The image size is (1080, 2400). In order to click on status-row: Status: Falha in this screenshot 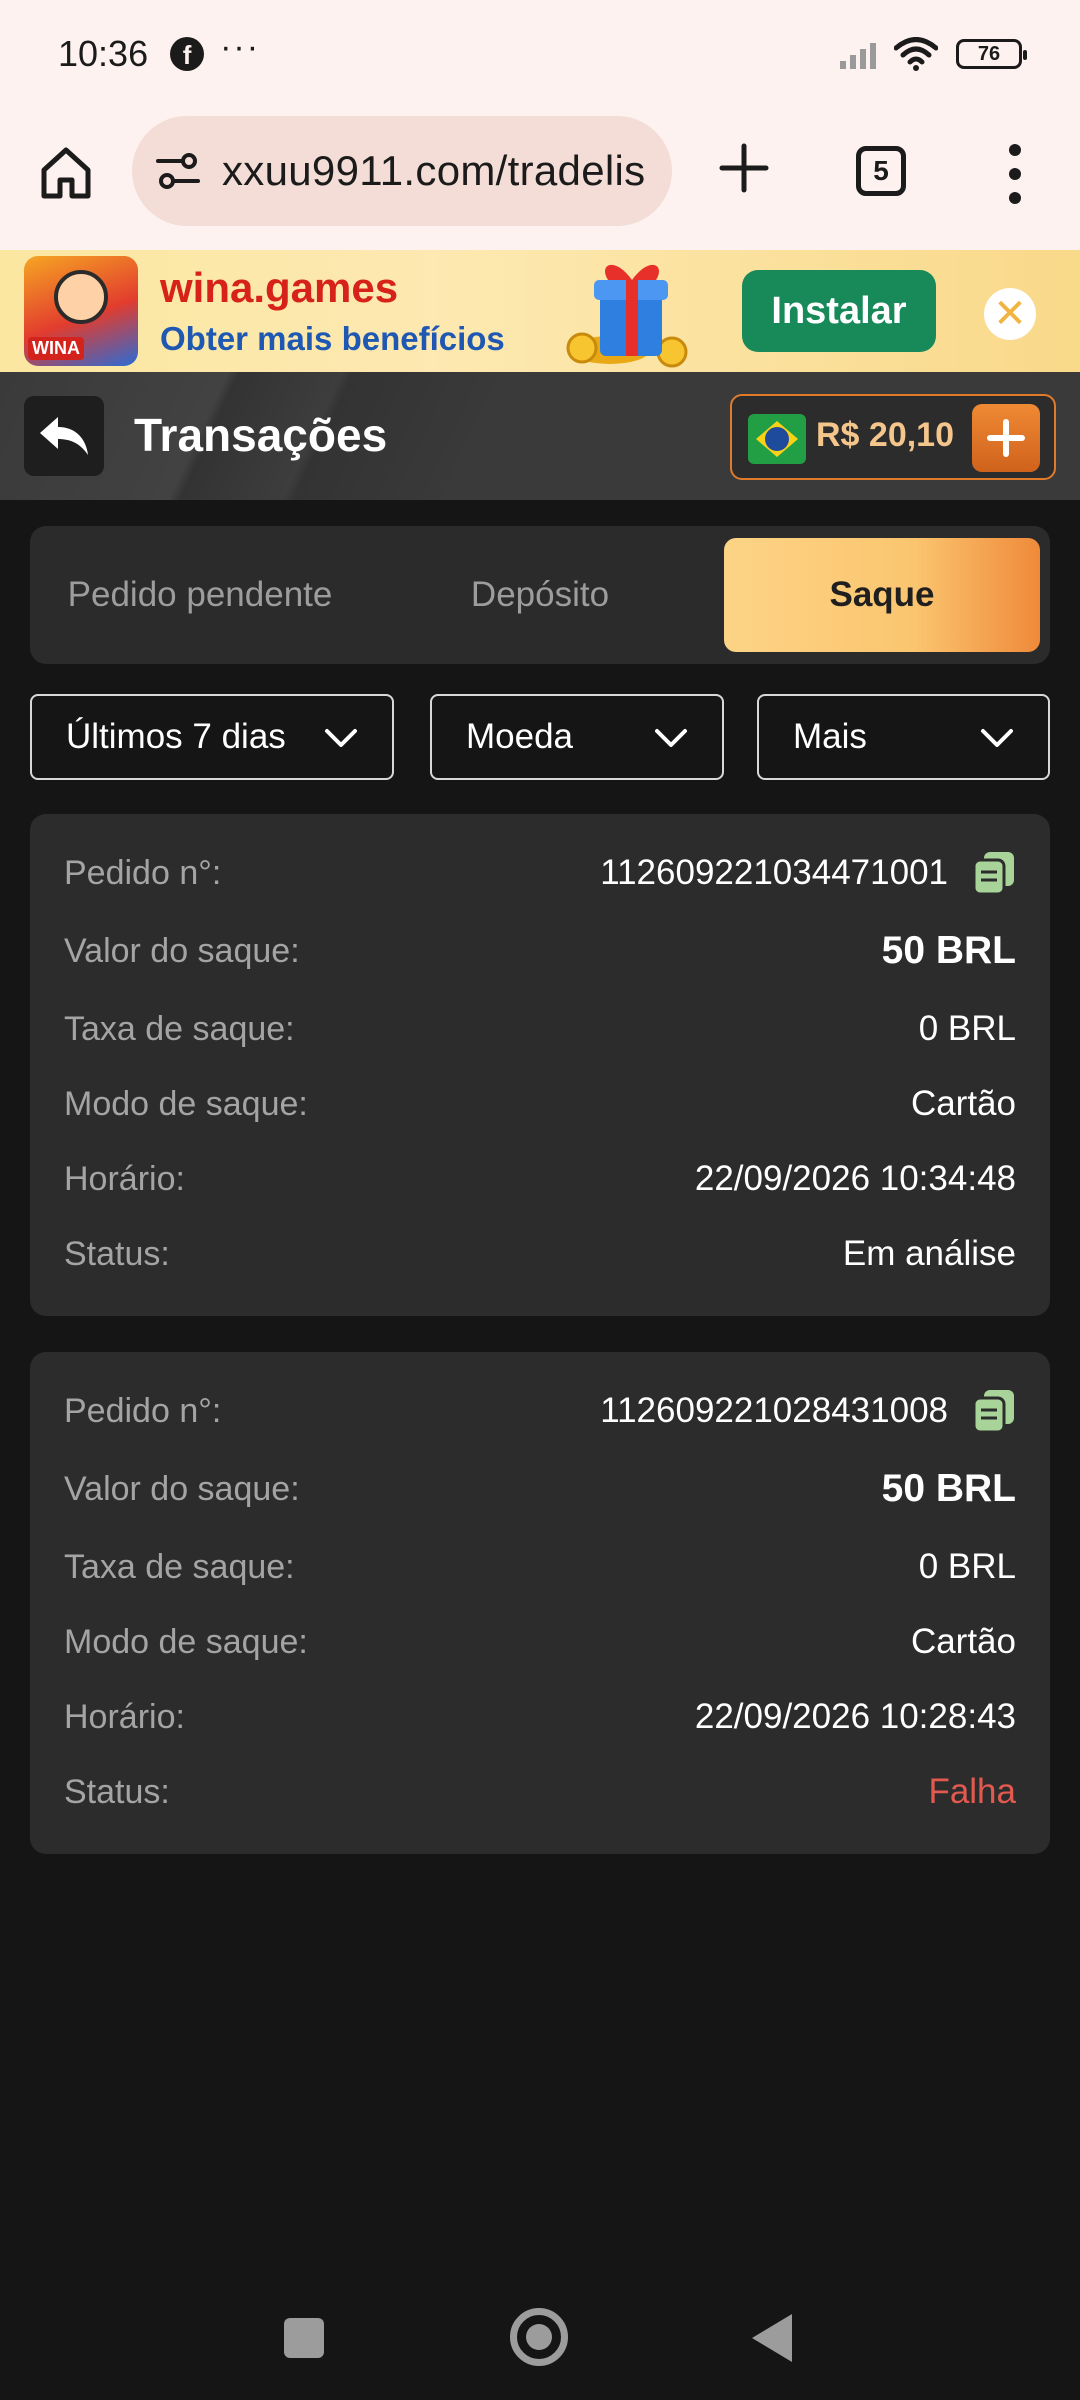, I will do `click(540, 1792)`.